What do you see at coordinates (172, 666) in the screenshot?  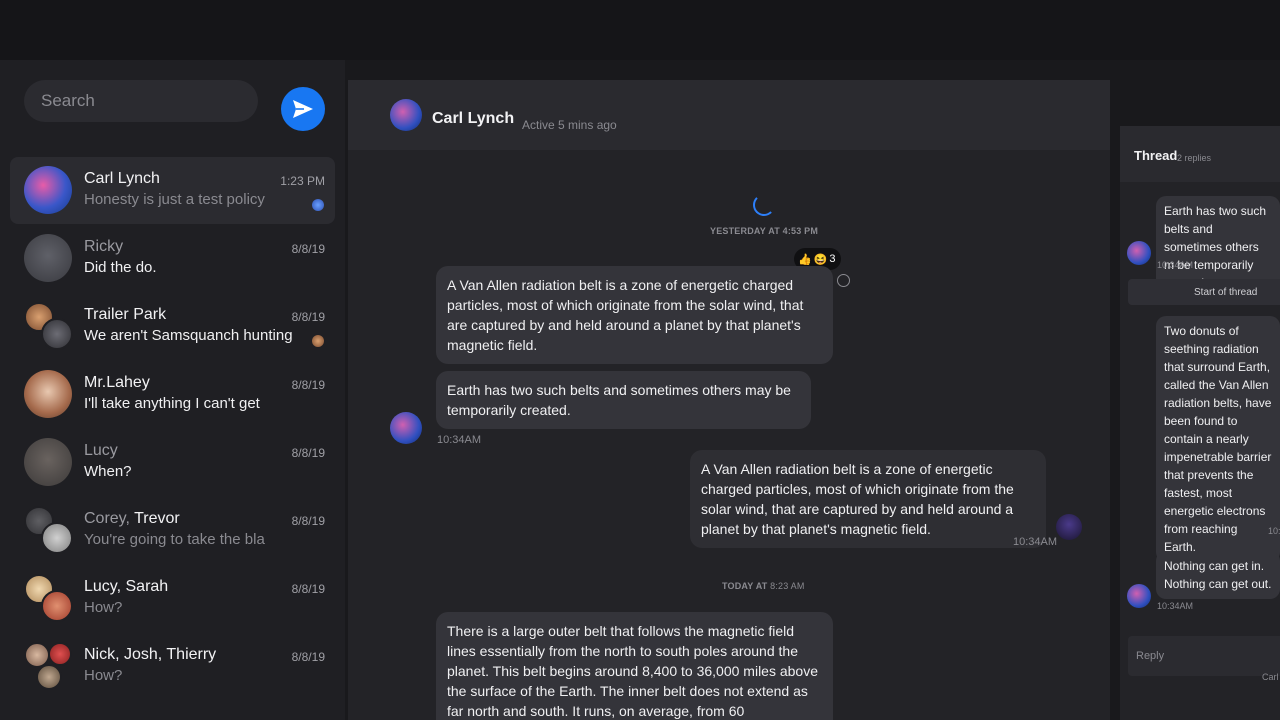 I see `conversation-item-nick-josh-thierry: Nick, Josh, Thierry 8/8/19 How?` at bounding box center [172, 666].